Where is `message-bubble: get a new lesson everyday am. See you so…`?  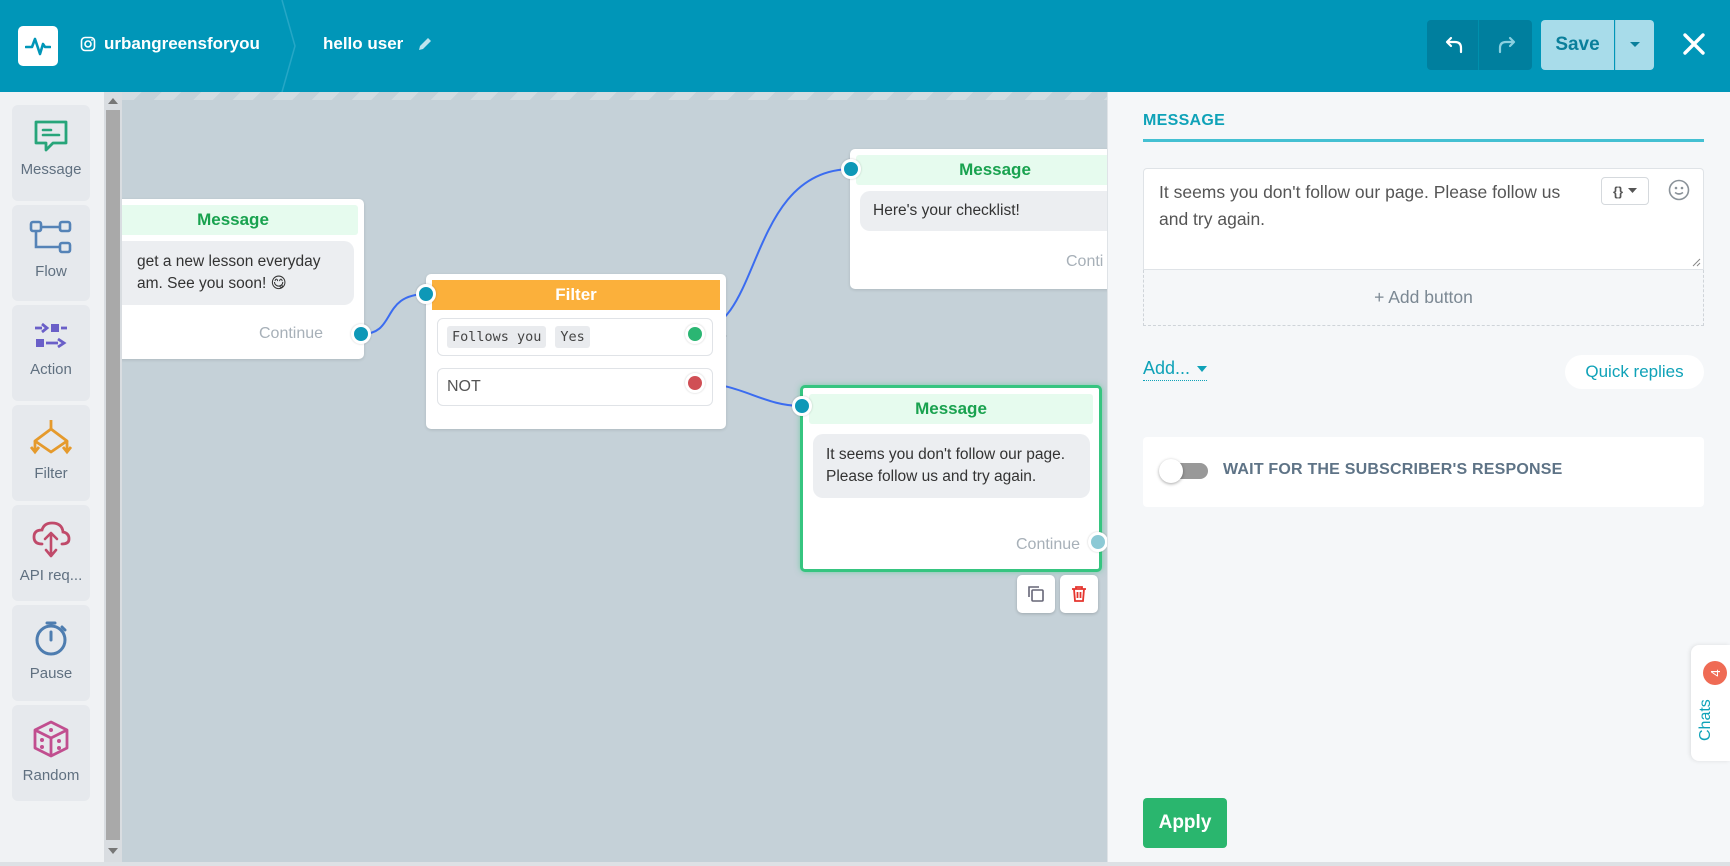 message-bubble: get a new lesson everyday am. See you so… is located at coordinates (238, 273).